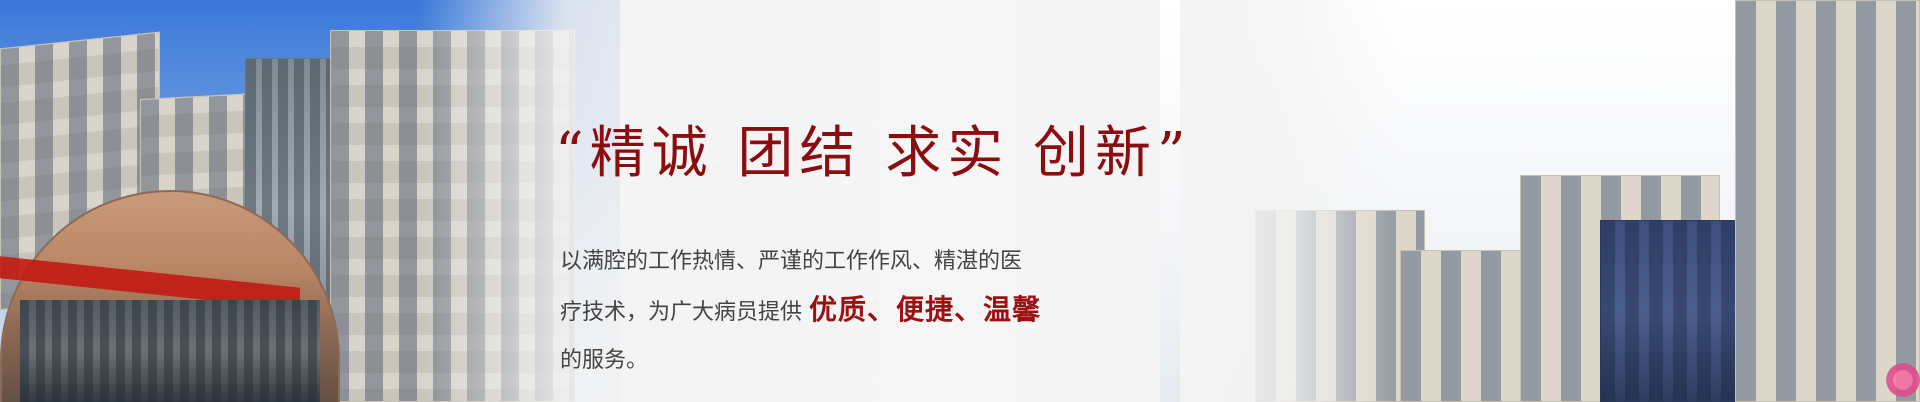 Image resolution: width=1920 pixels, height=402 pixels. What do you see at coordinates (873, 153) in the screenshot?
I see `slogan: “精诚 团结 求实 创新”` at bounding box center [873, 153].